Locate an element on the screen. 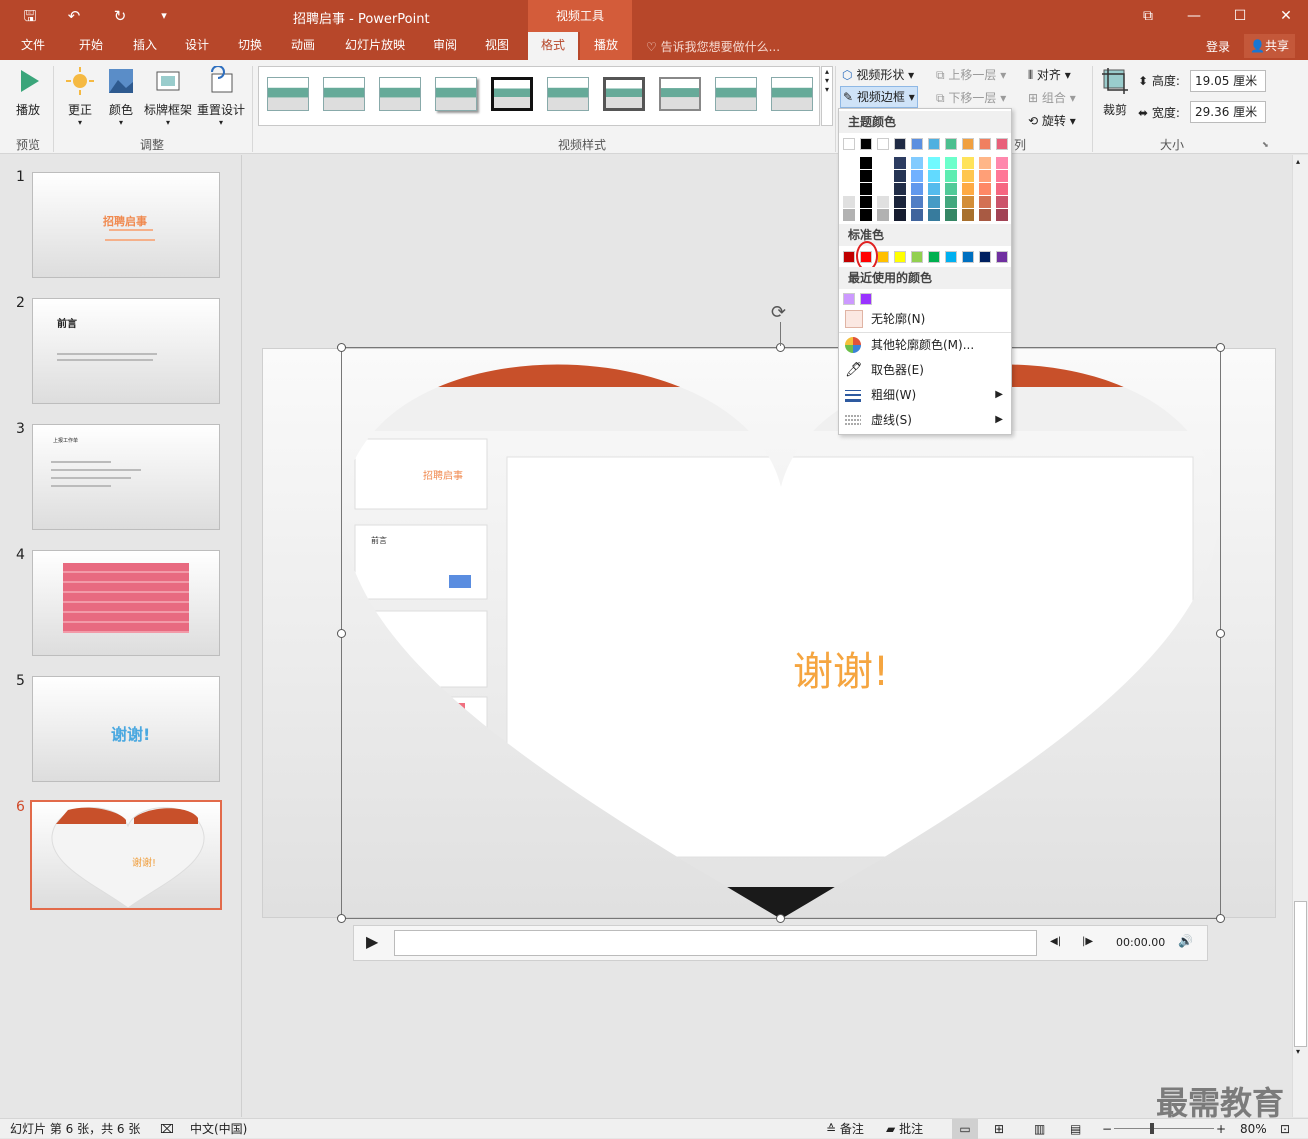 Image resolution: width=1308 pixels, height=1139 pixels. step-back-button: ◀| is located at coordinates (1055, 941).